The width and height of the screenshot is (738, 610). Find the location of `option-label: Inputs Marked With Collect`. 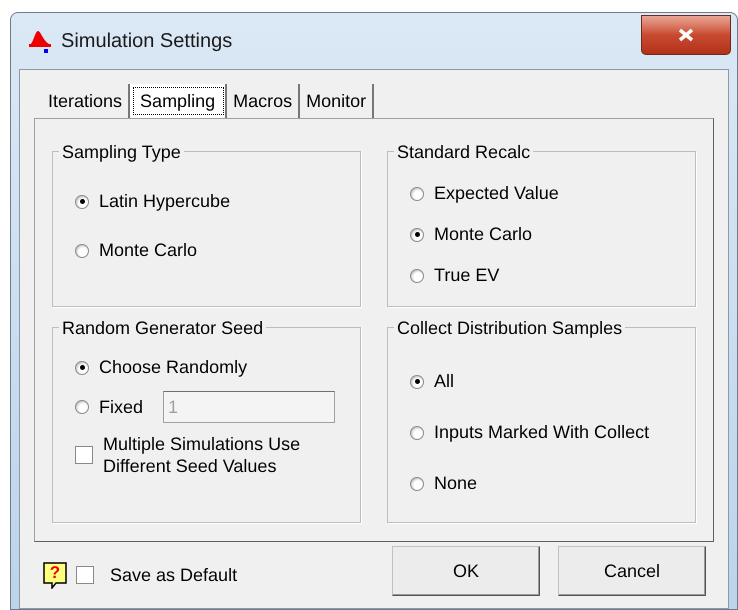

option-label: Inputs Marked With Collect is located at coordinates (542, 432).